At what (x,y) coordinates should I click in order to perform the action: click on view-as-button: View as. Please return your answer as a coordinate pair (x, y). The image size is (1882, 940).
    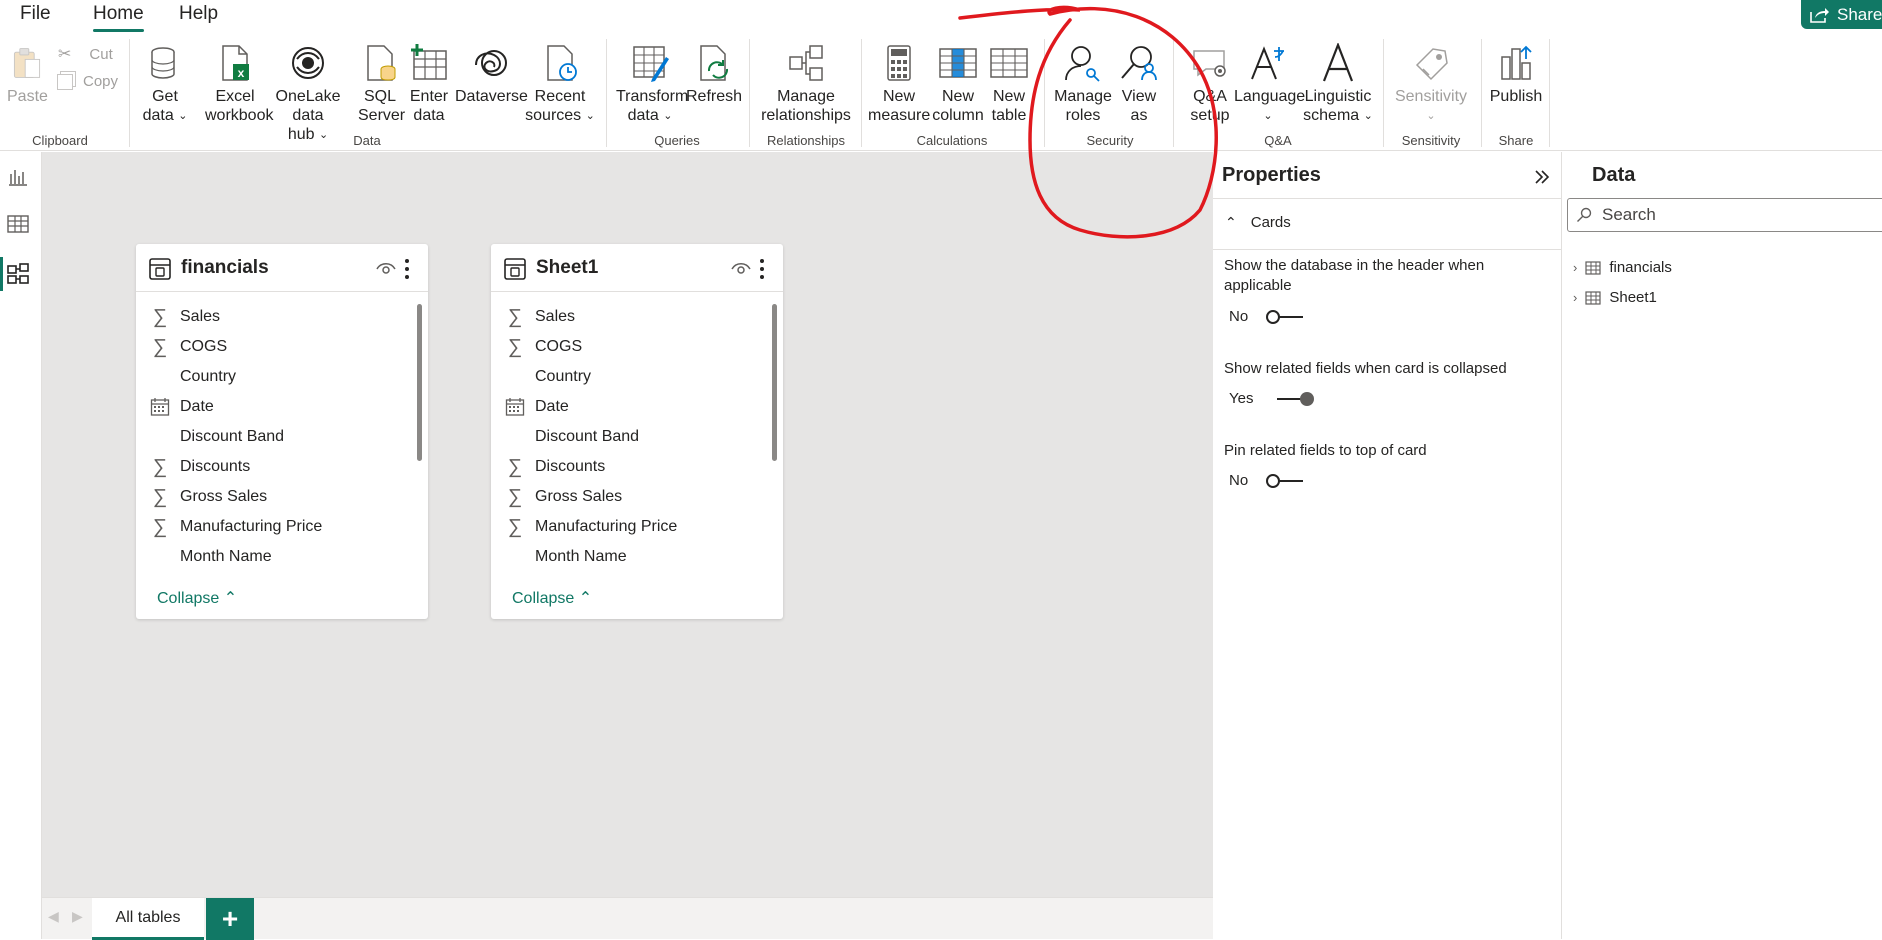
    Looking at the image, I should click on (1139, 84).